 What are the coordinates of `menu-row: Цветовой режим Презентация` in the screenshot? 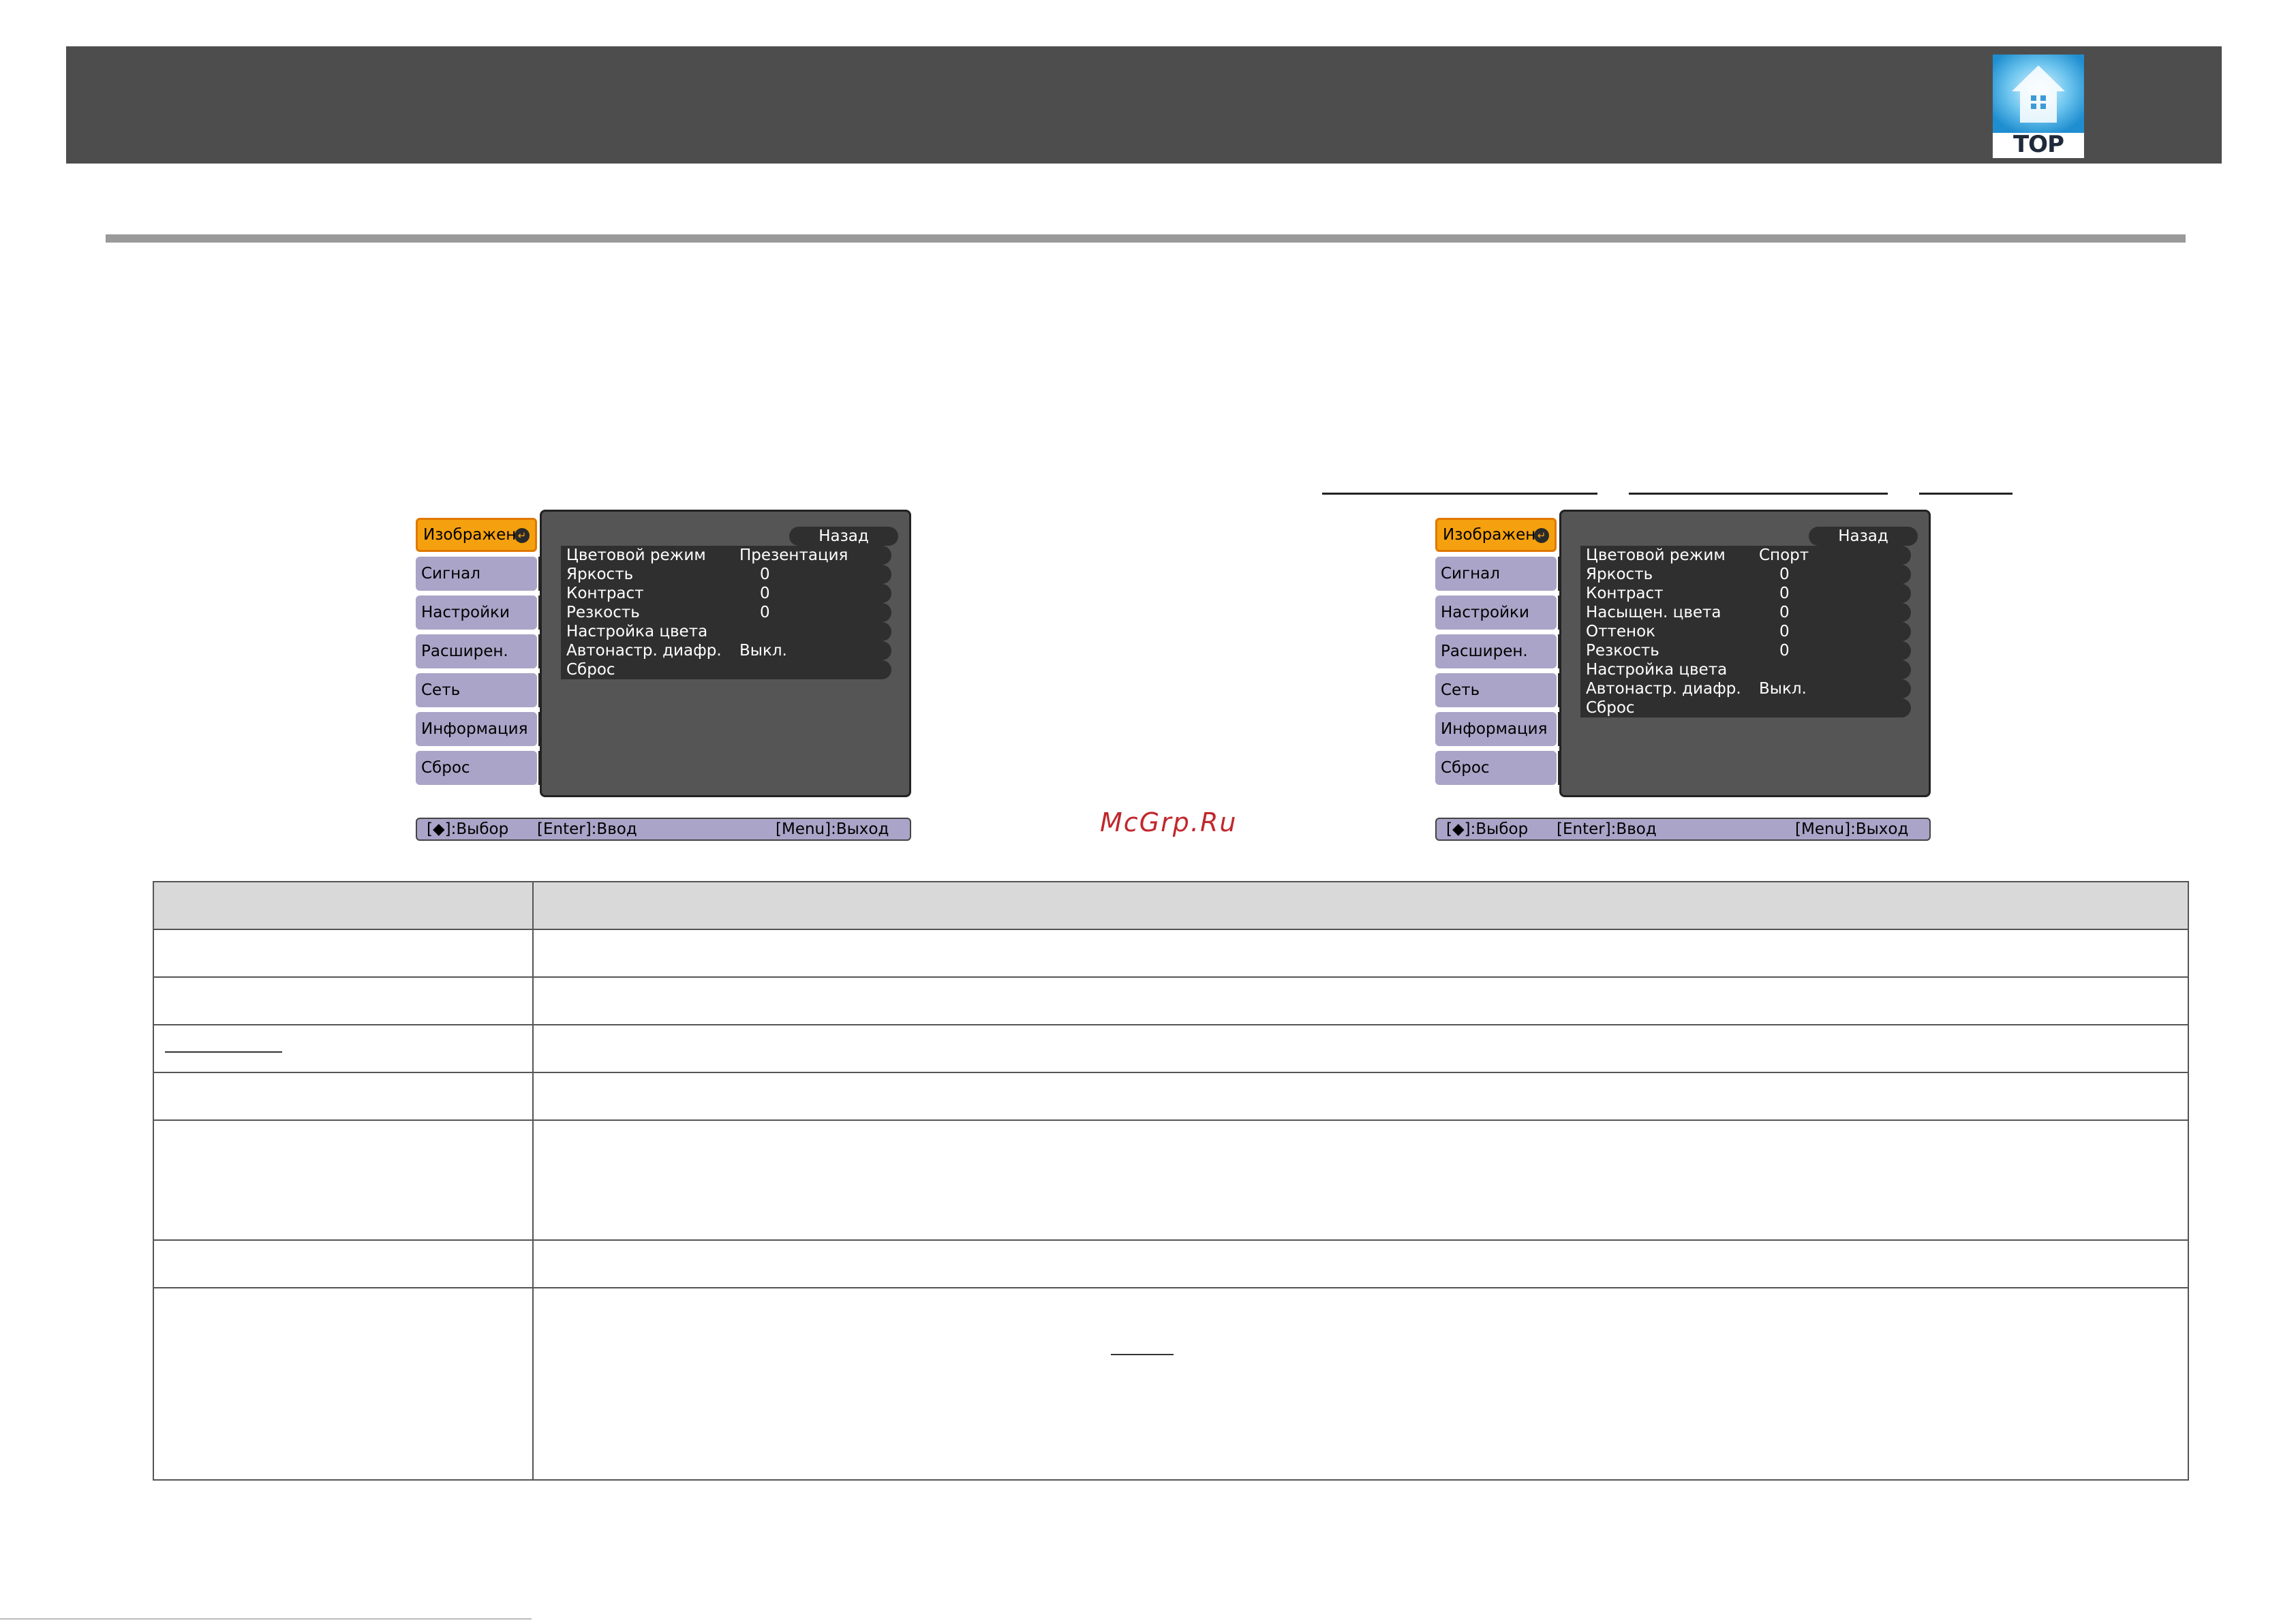 It's located at (726, 555).